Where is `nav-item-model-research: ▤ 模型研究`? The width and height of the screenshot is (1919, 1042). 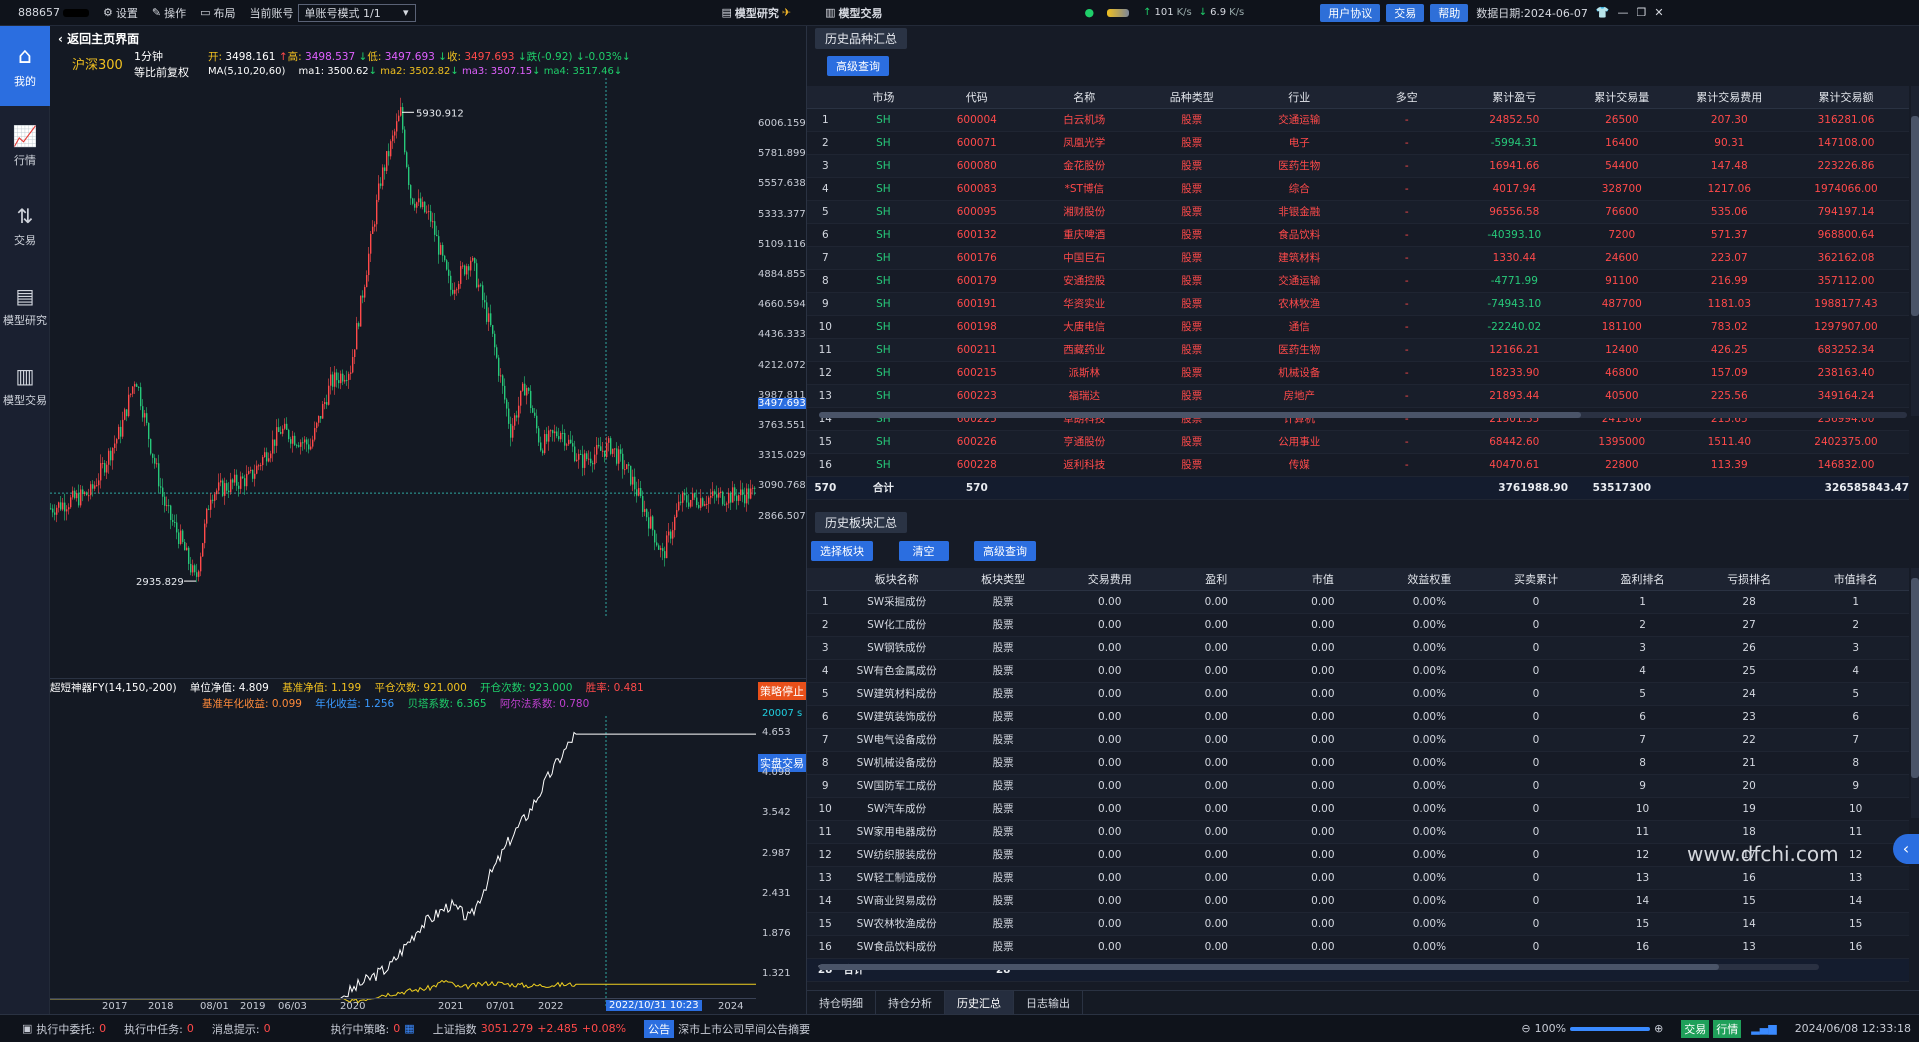
nav-item-model-research: ▤ 模型研究 is located at coordinates (25, 306).